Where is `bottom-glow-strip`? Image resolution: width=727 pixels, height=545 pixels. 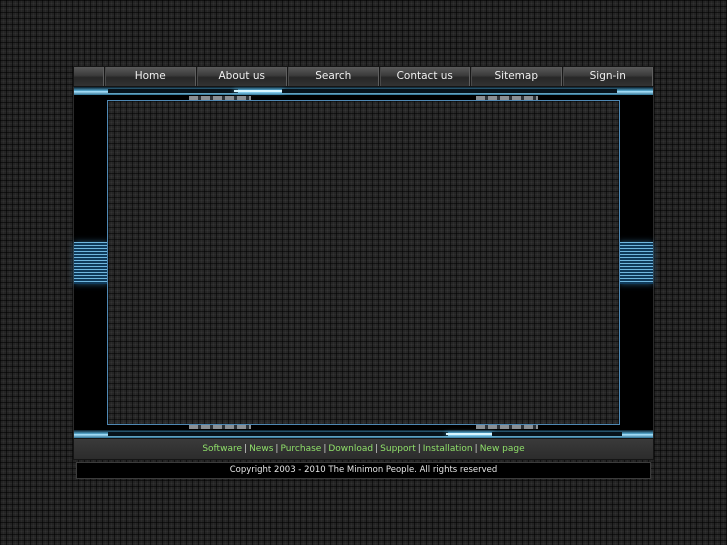 bottom-glow-strip is located at coordinates (363, 434).